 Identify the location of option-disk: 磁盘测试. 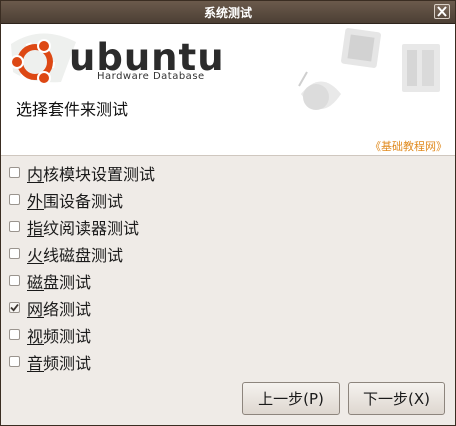
(81, 280).